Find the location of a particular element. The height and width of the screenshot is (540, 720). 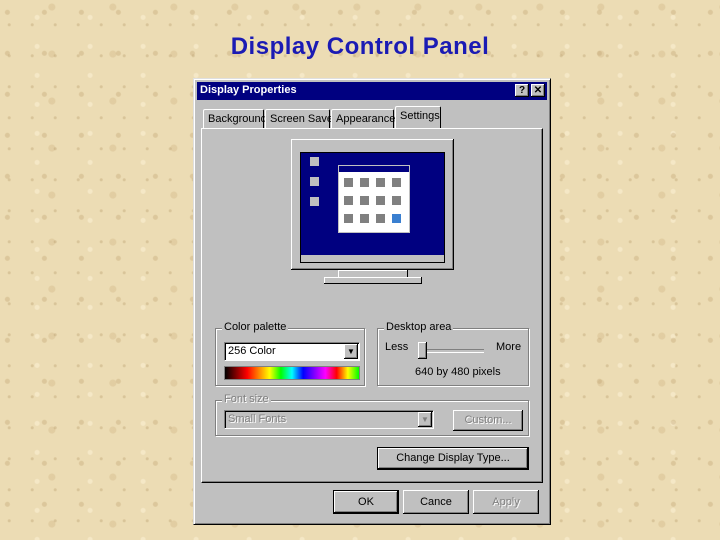

monitor-preview is located at coordinates (372, 211).